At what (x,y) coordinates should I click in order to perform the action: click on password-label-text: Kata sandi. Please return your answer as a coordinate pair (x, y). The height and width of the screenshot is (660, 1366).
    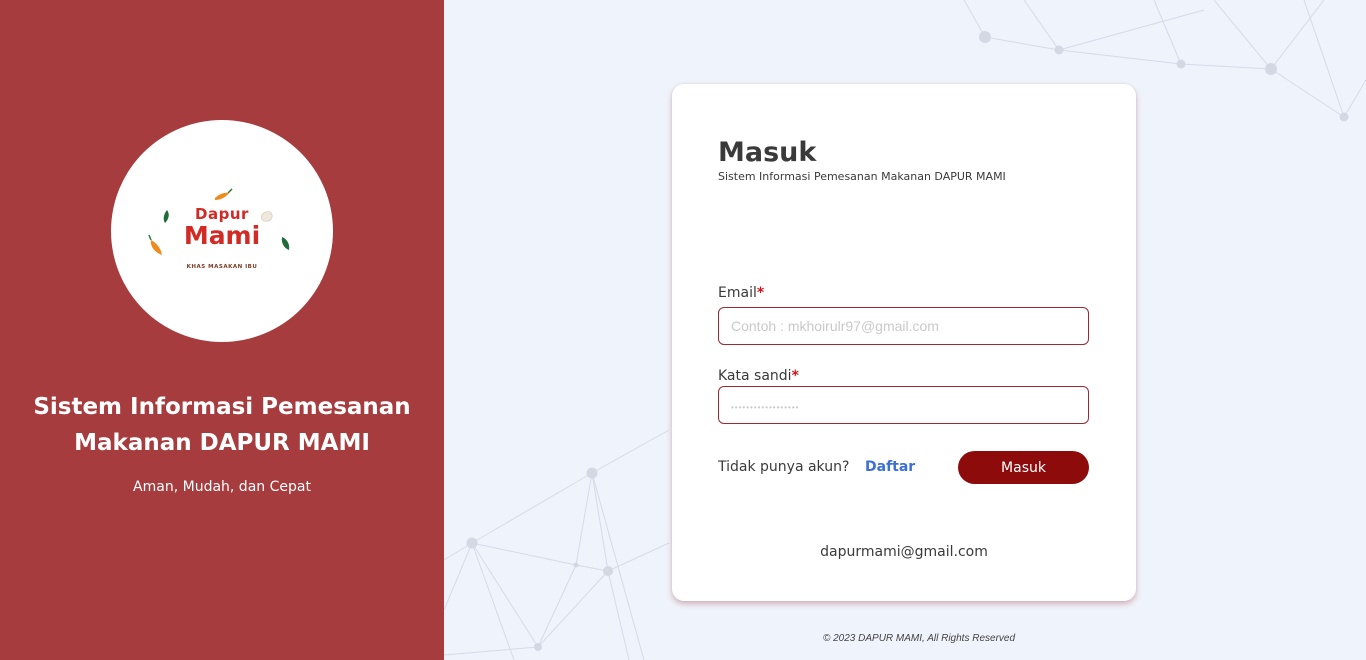
    Looking at the image, I should click on (755, 376).